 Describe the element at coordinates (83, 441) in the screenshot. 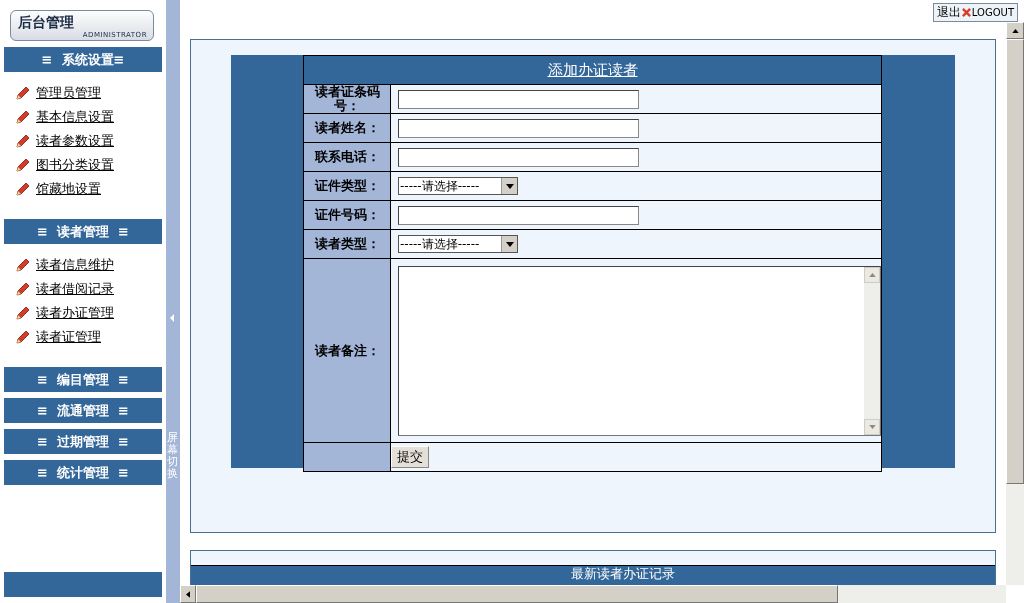

I see `menu-section-header: ≡ 过期管理 ≡` at that location.